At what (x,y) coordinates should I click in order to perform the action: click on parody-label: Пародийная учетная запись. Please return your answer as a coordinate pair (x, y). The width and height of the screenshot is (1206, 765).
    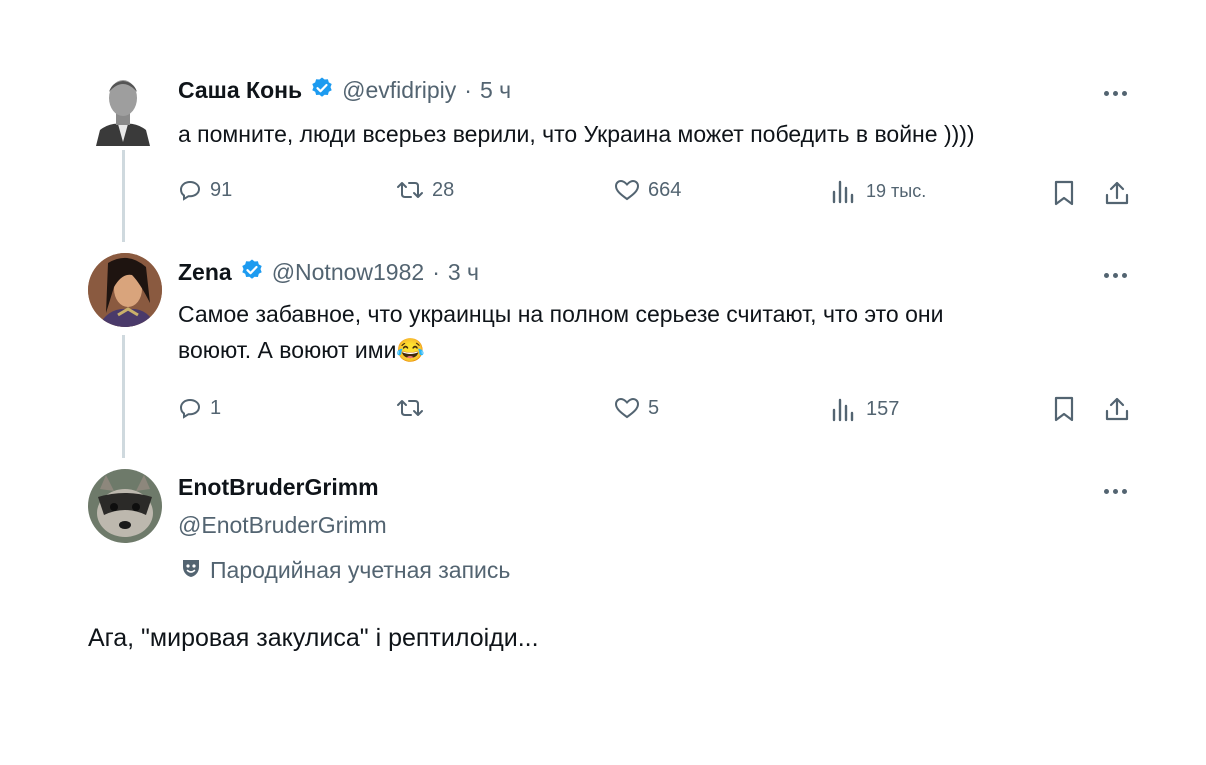
    Looking at the image, I should click on (345, 570).